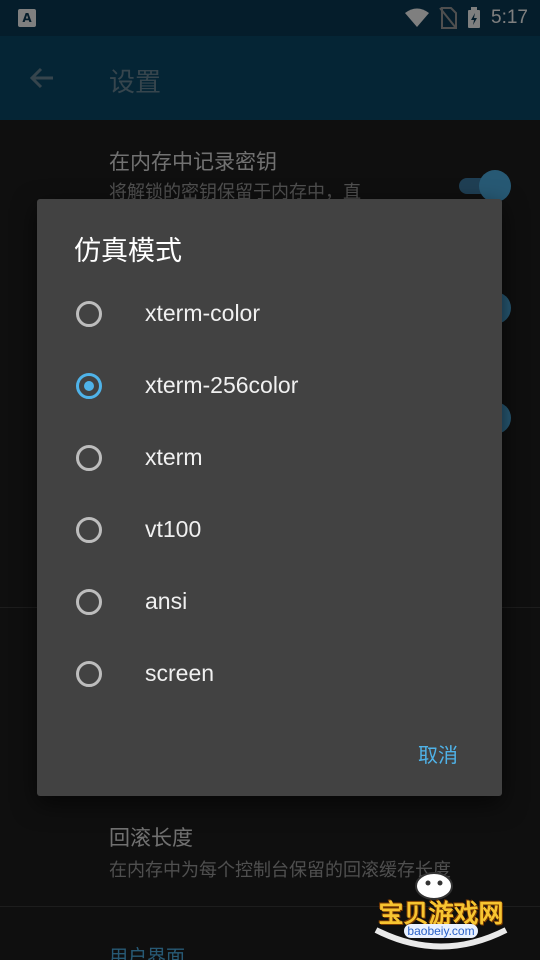  What do you see at coordinates (269, 316) in the screenshot?
I see `option-xterm-color: xterm-color` at bounding box center [269, 316].